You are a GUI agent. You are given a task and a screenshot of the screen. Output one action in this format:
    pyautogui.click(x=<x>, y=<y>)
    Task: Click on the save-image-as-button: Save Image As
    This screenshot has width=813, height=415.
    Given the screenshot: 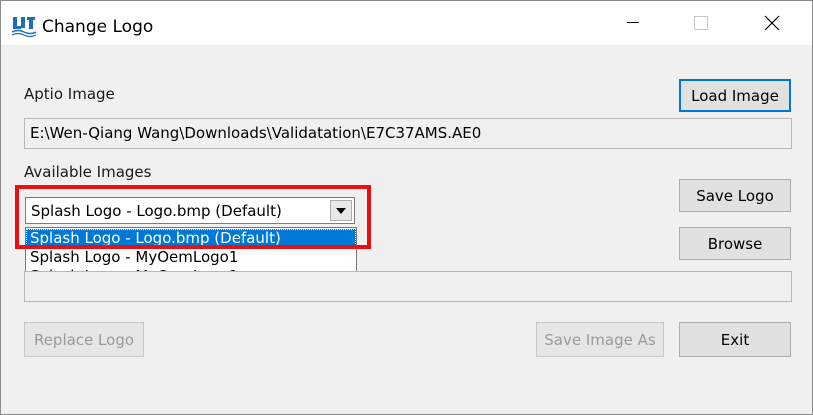 What is the action you would take?
    pyautogui.click(x=600, y=339)
    